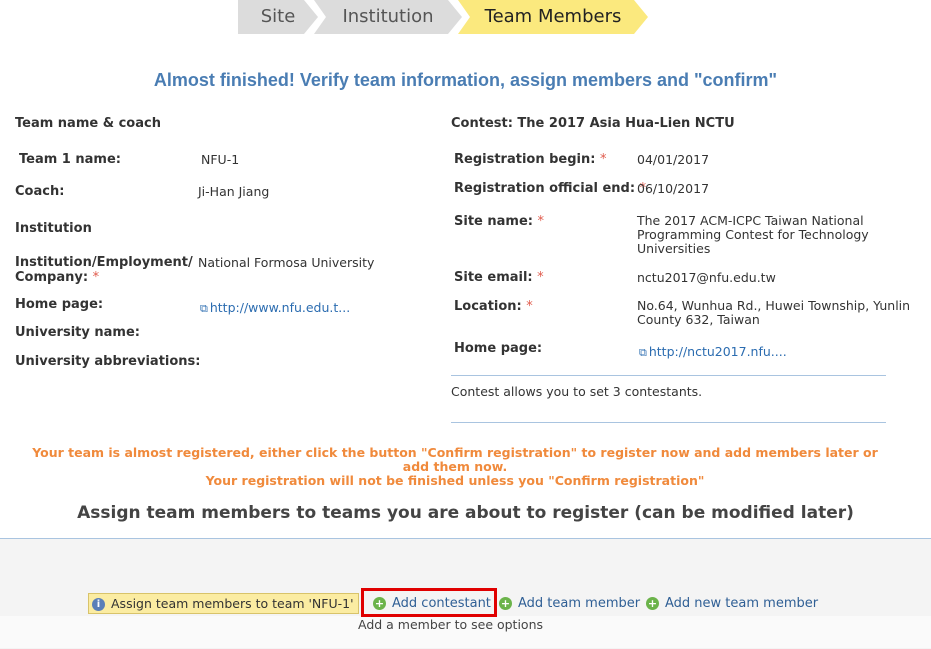  I want to click on team-name-value: NFU-1, so click(220, 159).